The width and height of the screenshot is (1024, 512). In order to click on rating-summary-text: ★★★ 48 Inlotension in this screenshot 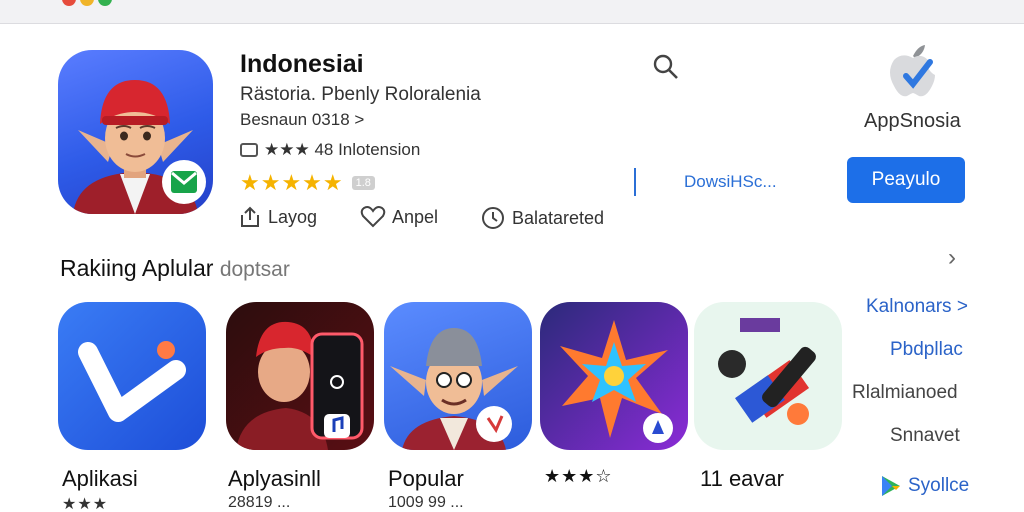, I will do `click(342, 149)`.